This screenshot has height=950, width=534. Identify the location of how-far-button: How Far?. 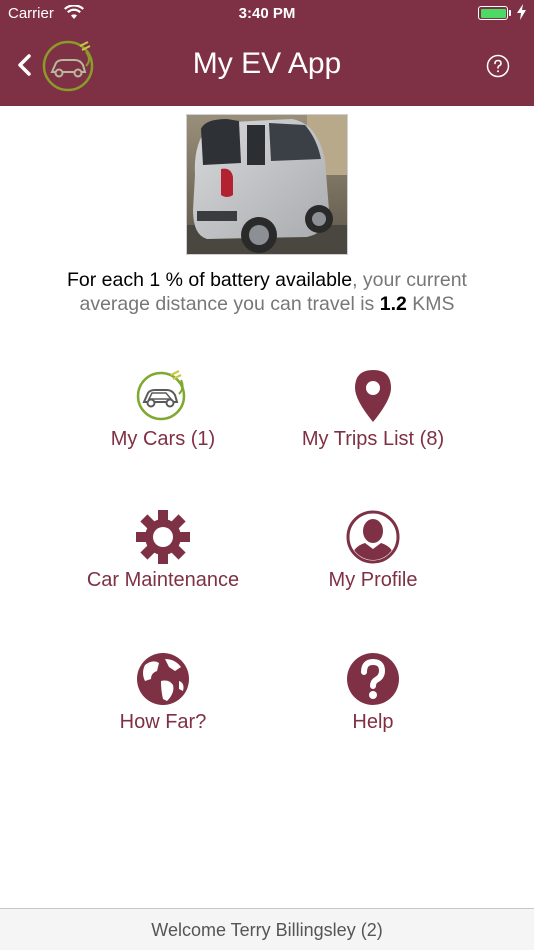
(163, 692).